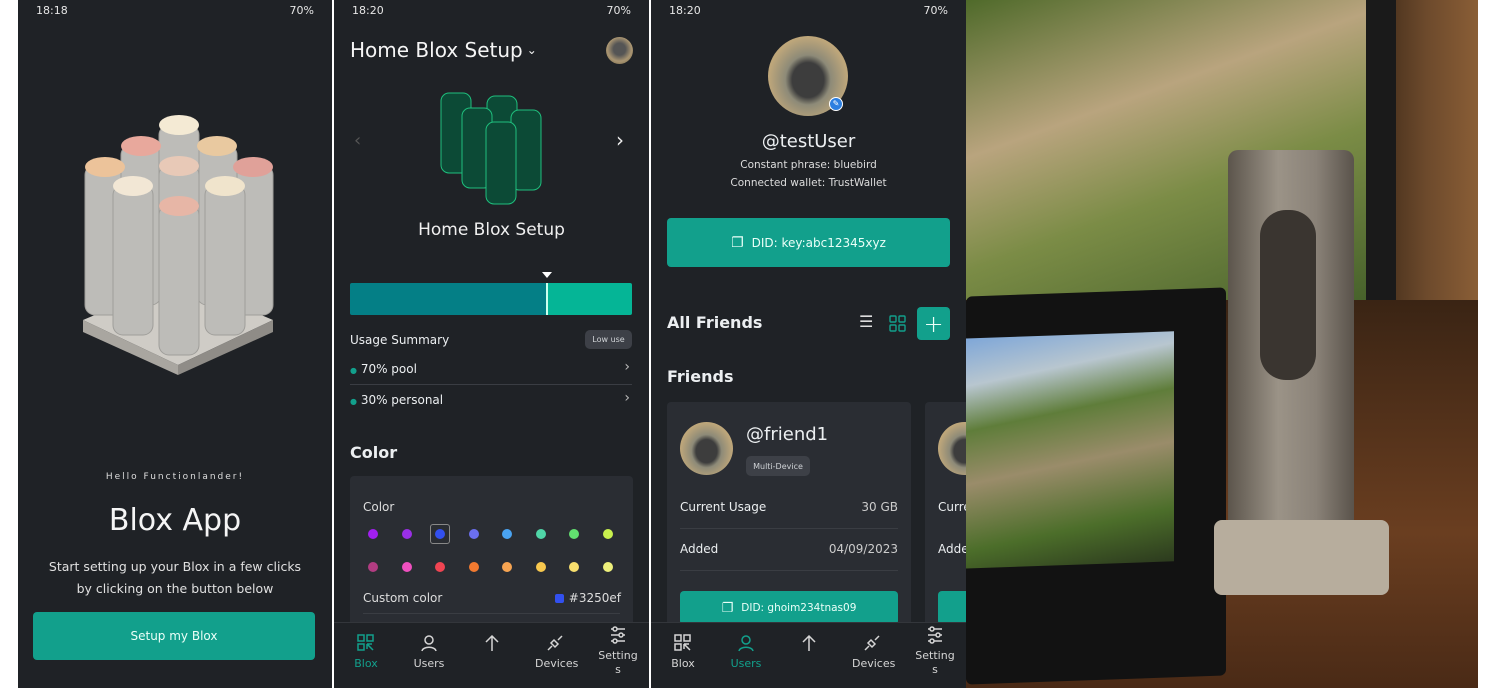 The width and height of the screenshot is (1500, 688). What do you see at coordinates (808, 141) in the screenshot?
I see `username: @testUser` at bounding box center [808, 141].